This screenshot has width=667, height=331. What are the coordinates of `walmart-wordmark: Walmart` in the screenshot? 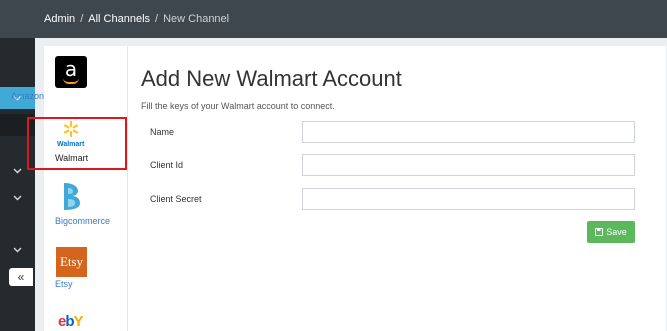 It's located at (71, 144).